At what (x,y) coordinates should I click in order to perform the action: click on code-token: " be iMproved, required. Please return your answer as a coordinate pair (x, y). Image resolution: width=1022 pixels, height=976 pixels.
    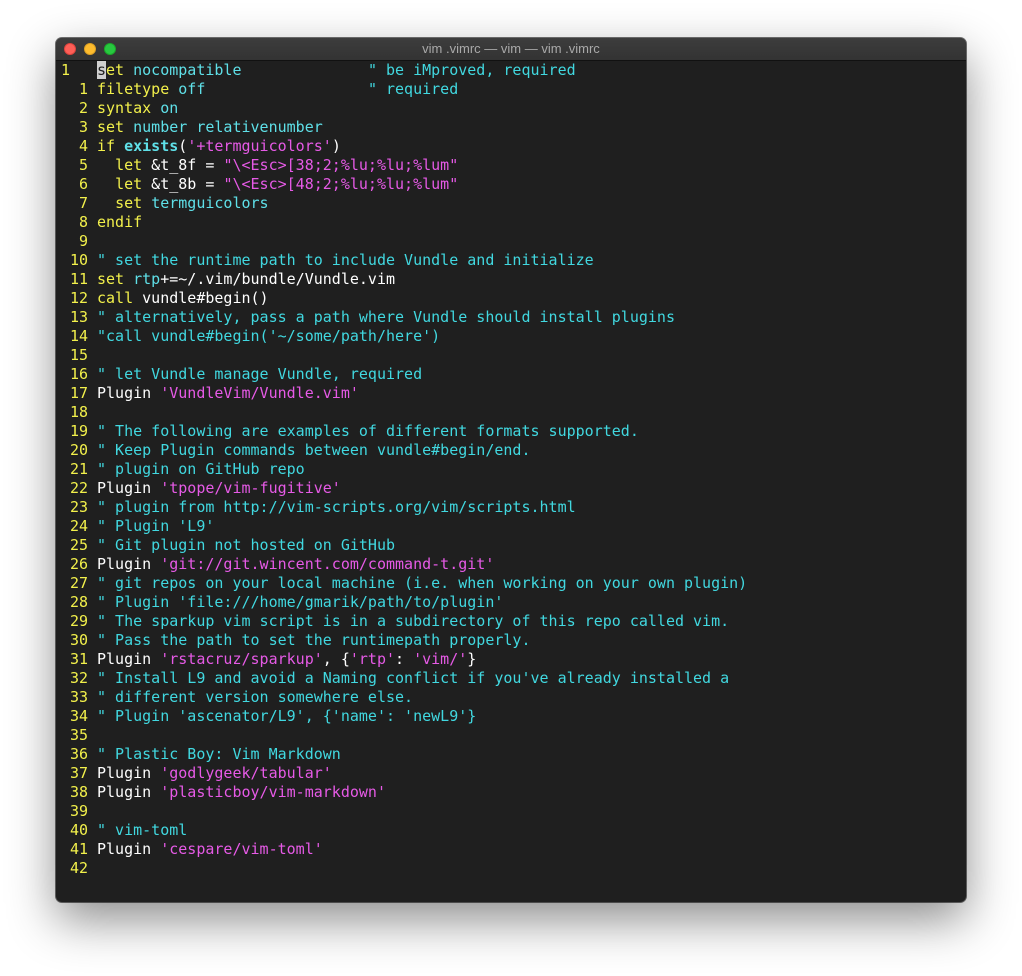
    Looking at the image, I should click on (471, 70).